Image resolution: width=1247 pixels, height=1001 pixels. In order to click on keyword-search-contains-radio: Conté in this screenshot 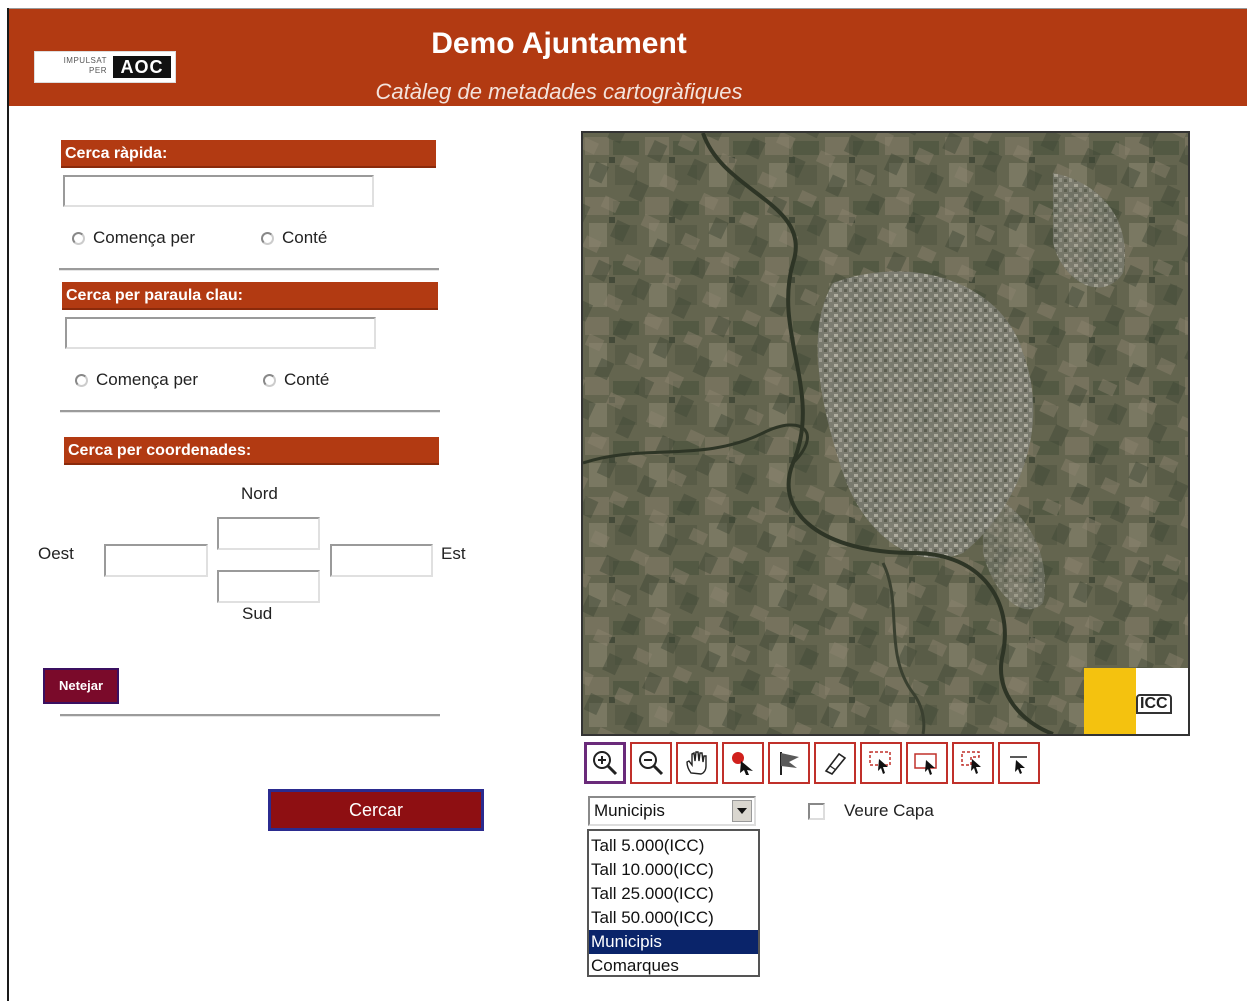, I will do `click(296, 380)`.